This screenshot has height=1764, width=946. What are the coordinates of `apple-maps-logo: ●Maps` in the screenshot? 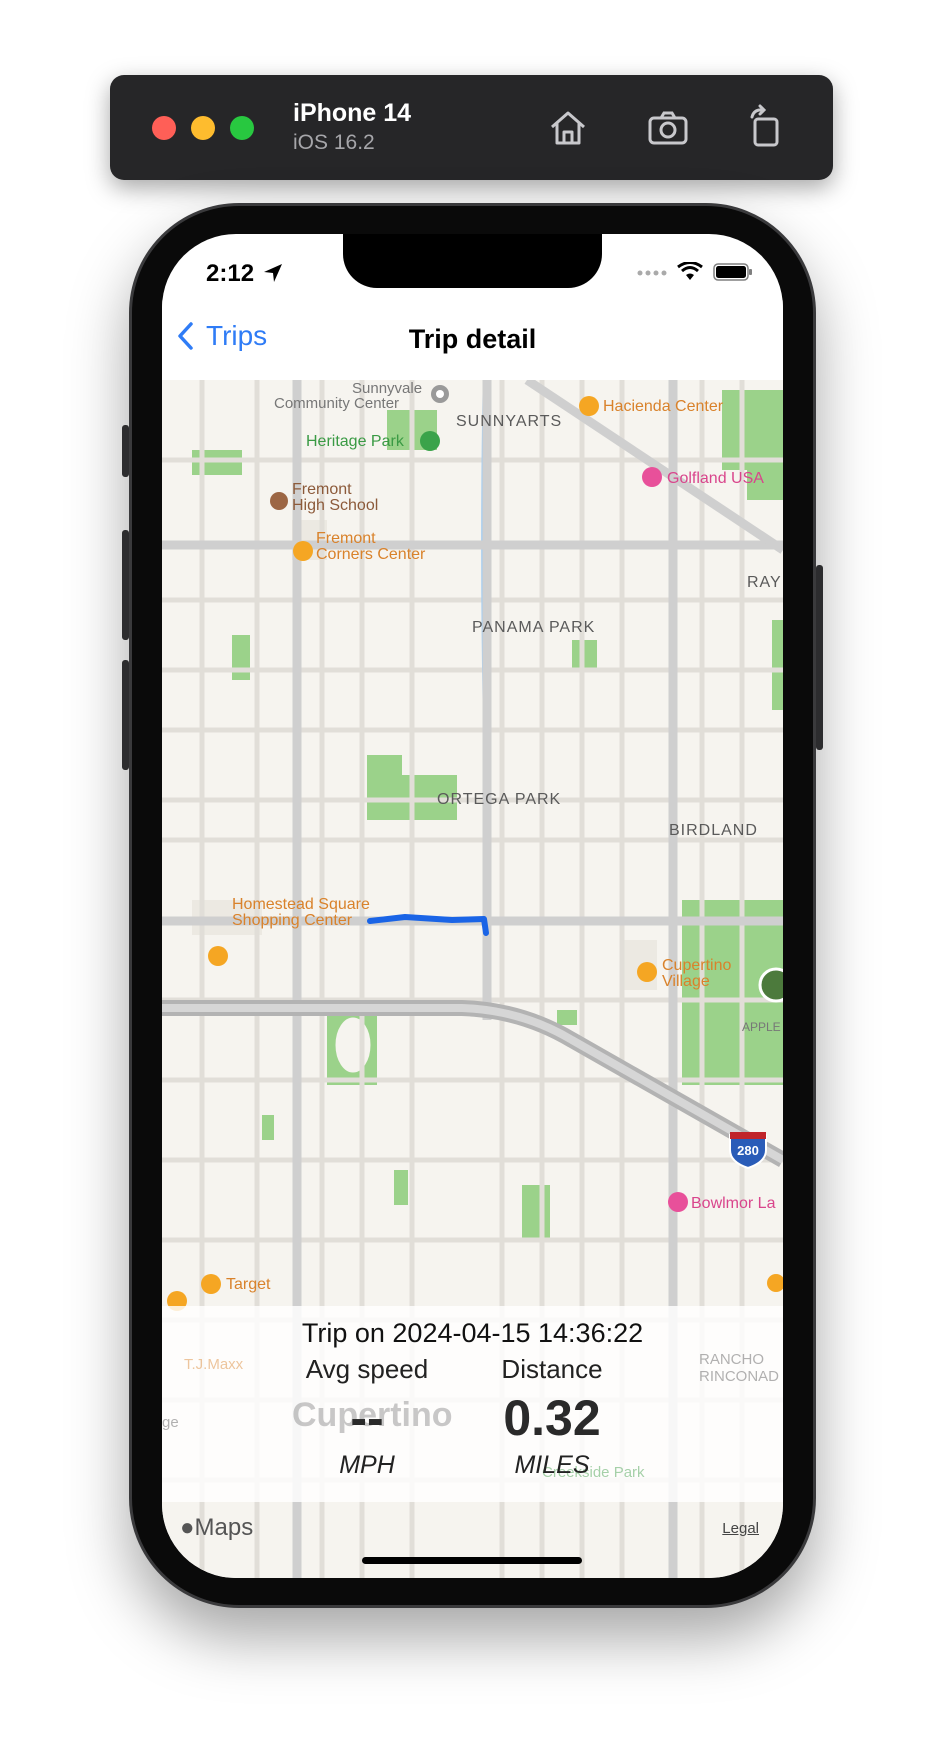 It's located at (216, 1528).